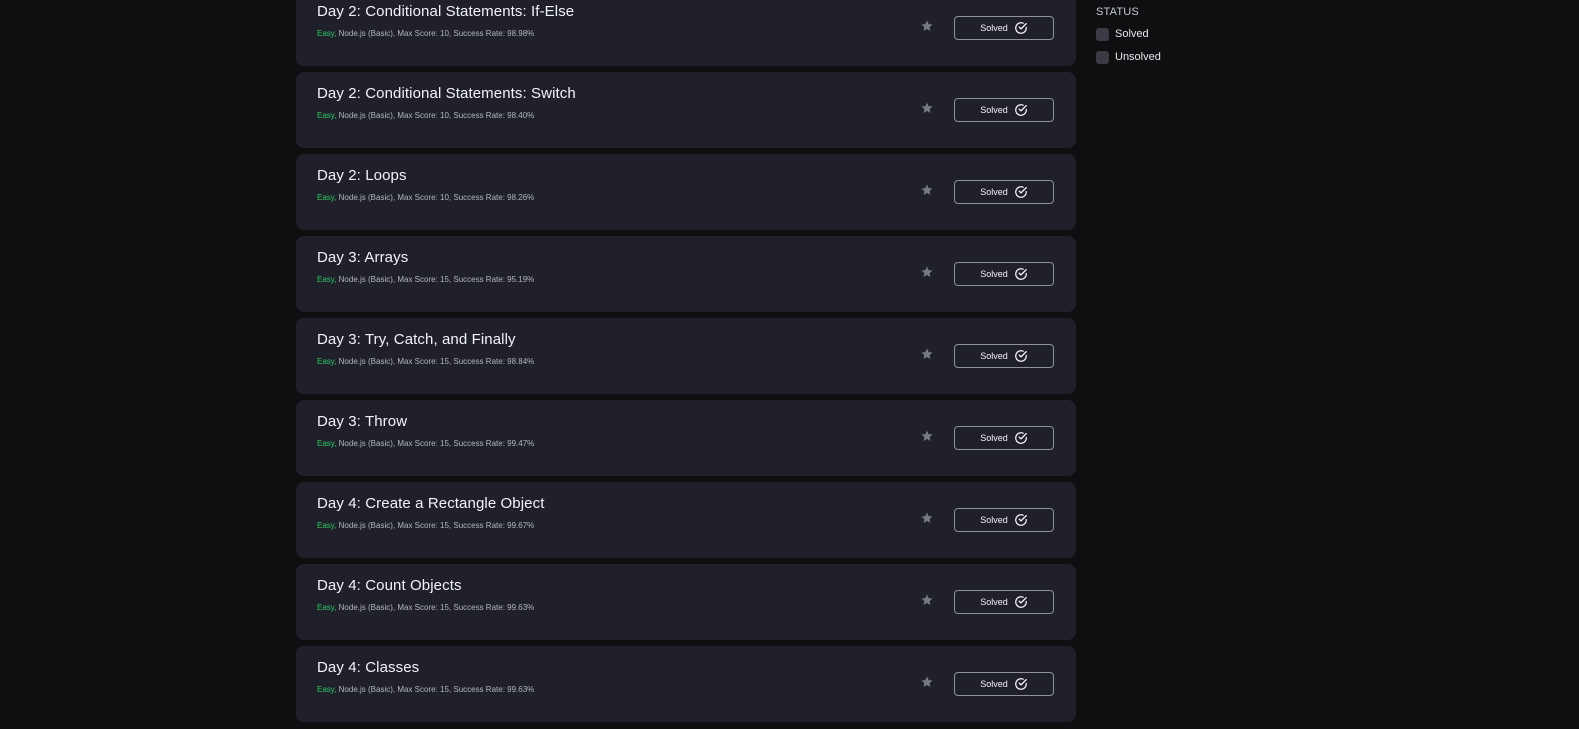 This screenshot has width=1579, height=729. I want to click on status-filter-heading: STATUS, so click(1117, 12).